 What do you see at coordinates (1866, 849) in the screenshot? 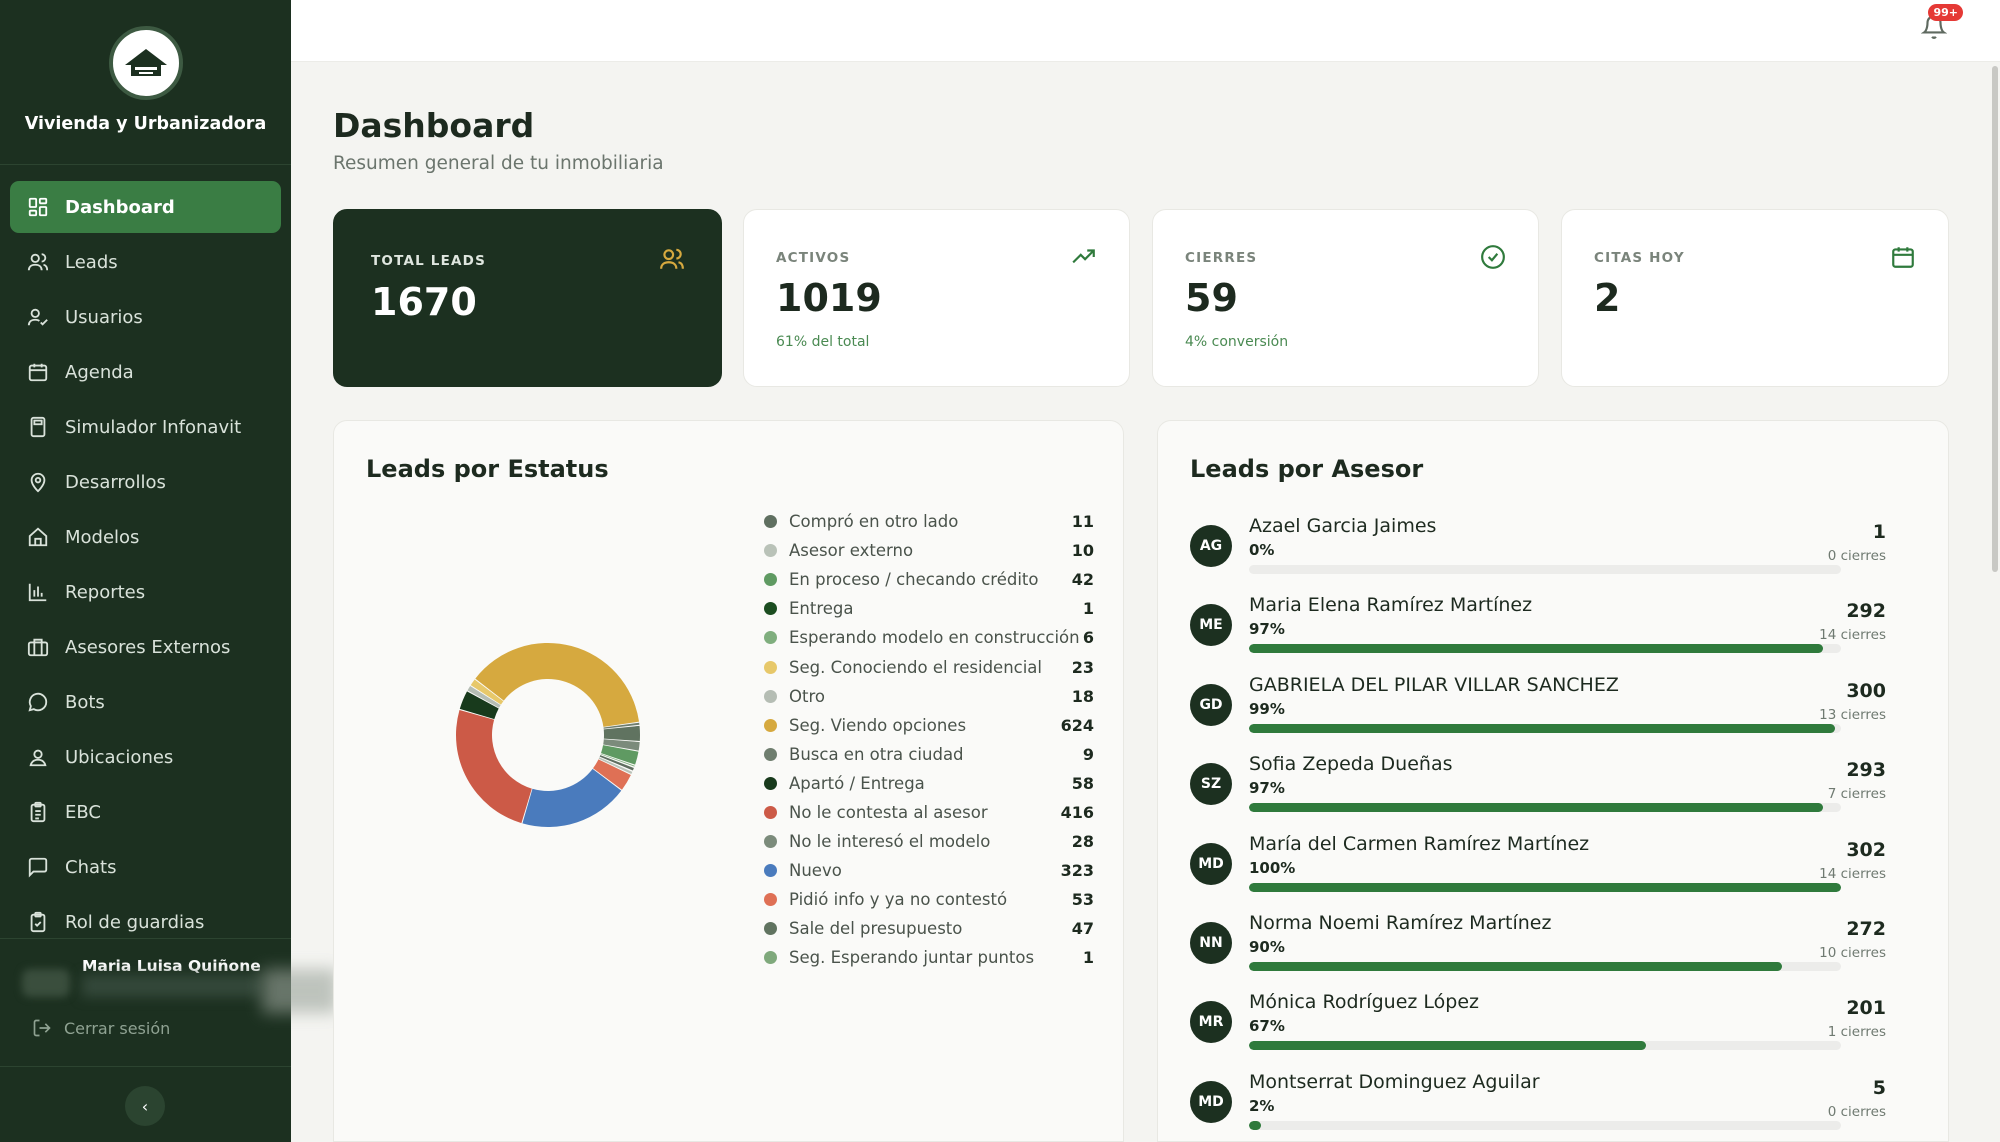
I see `advisor-lead-count: 302` at bounding box center [1866, 849].